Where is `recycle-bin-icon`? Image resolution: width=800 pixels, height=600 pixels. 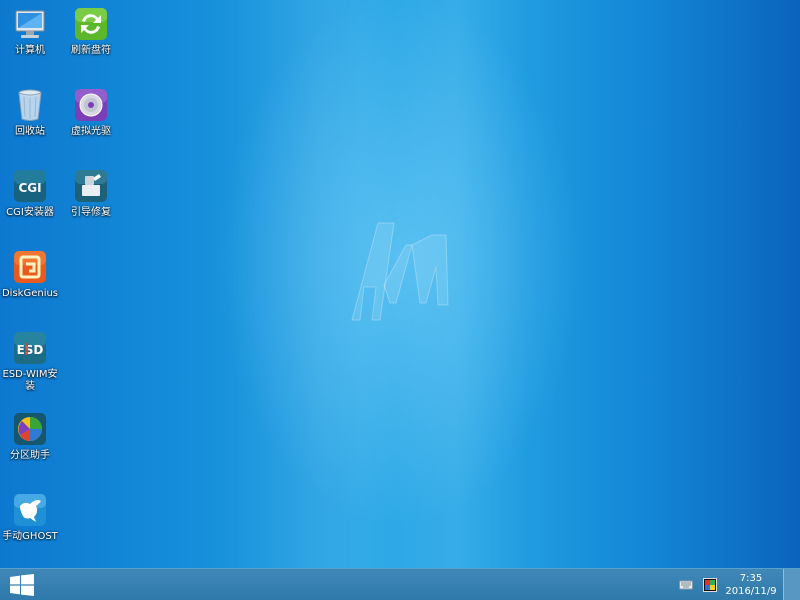
recycle-bin-icon is located at coordinates (30, 105).